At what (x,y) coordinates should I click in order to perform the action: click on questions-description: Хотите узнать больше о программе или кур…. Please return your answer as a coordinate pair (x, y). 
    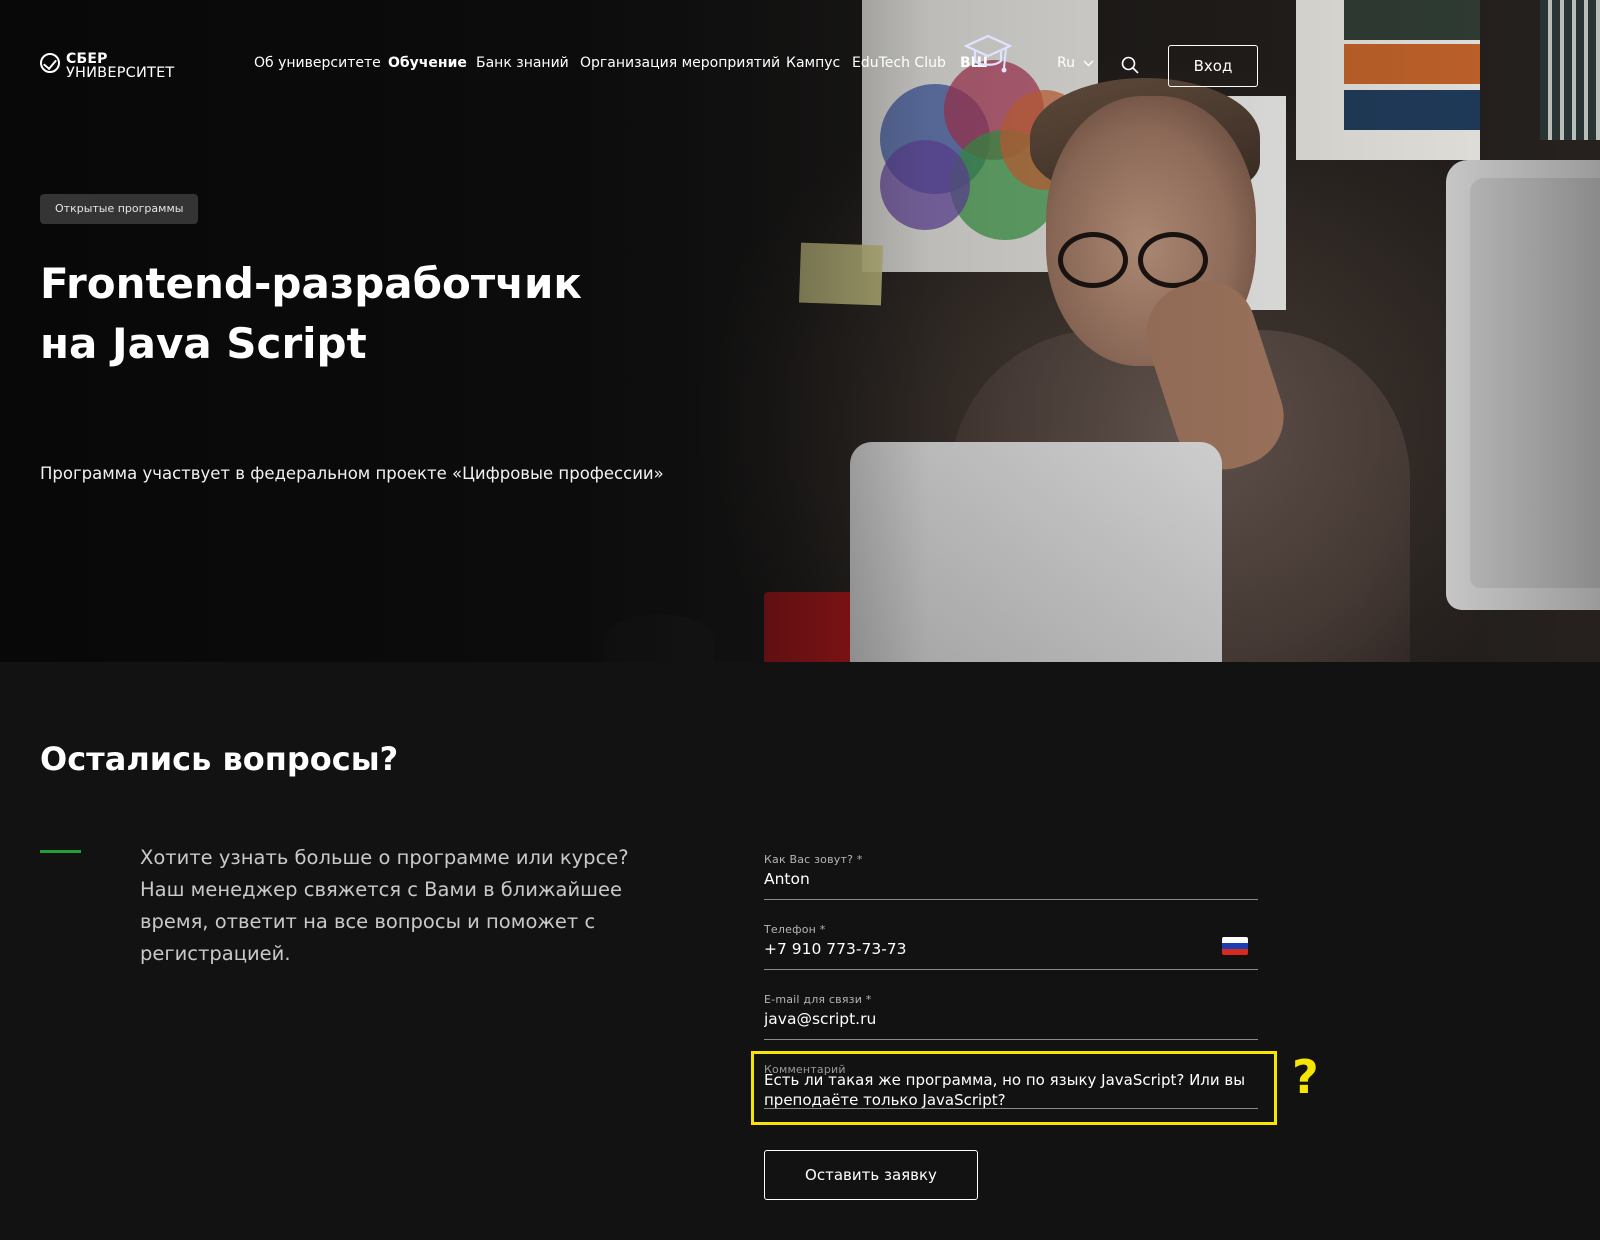
    Looking at the image, I should click on (384, 905).